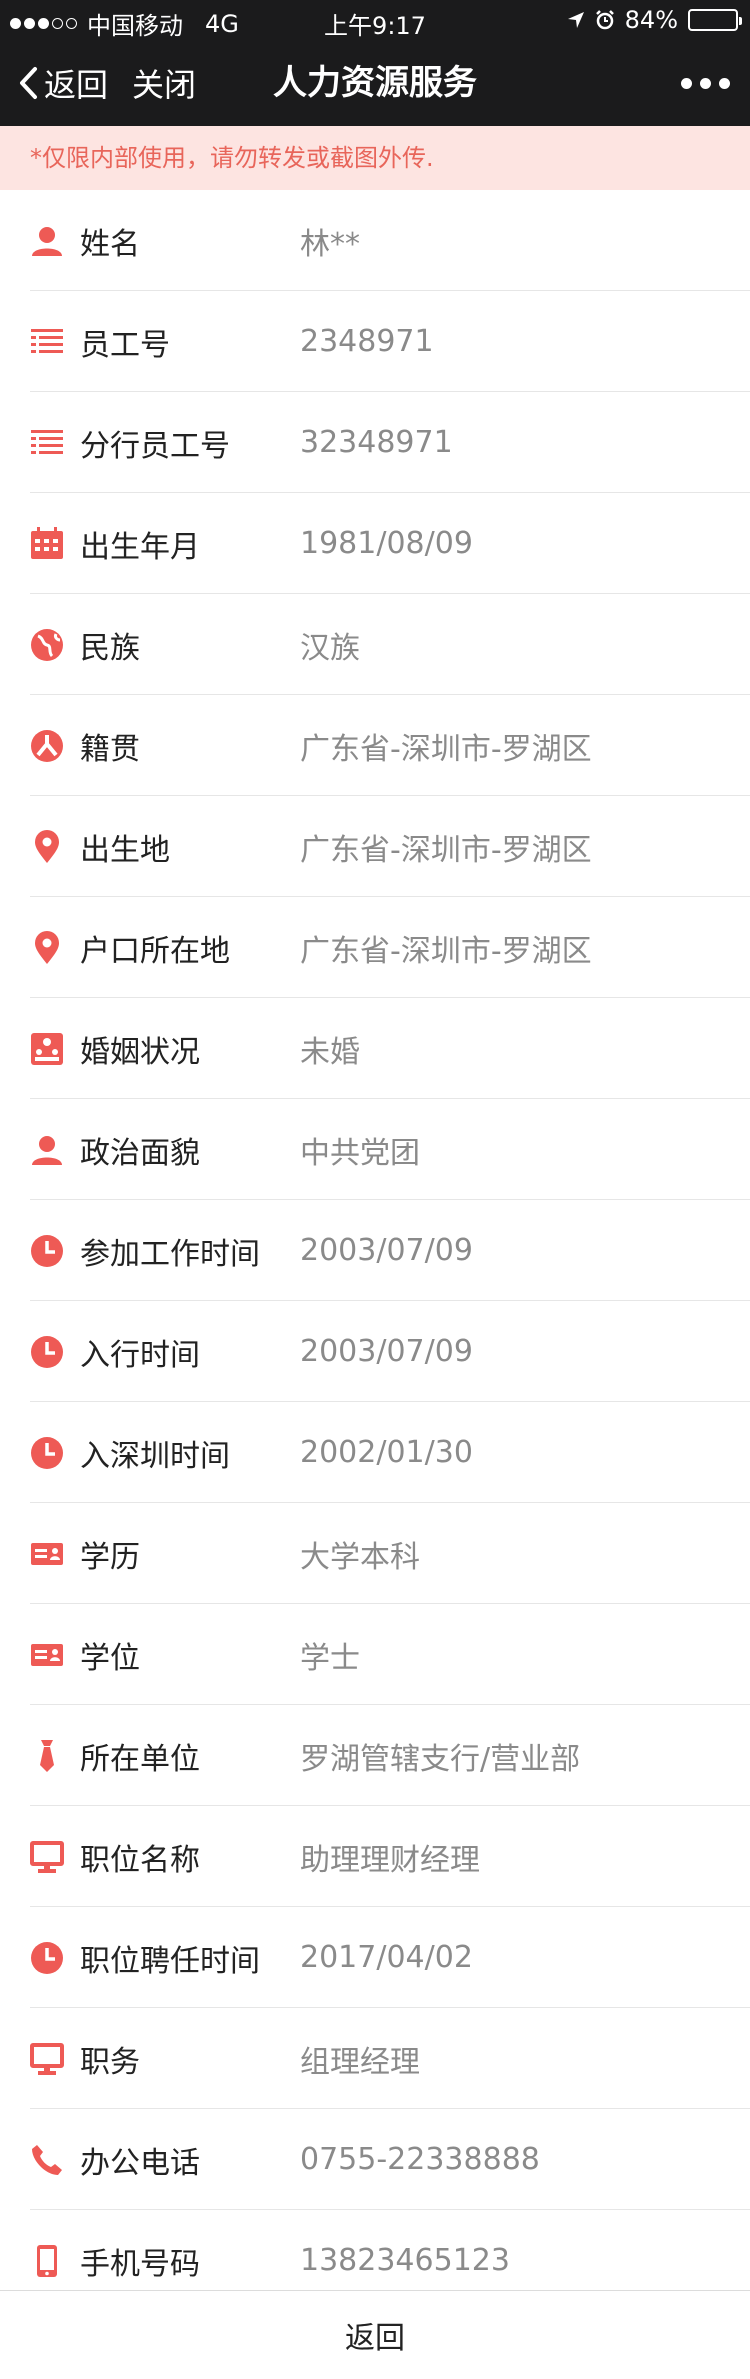 Image resolution: width=750 pixels, height=2379 pixels. What do you see at coordinates (575, 20) in the screenshot?
I see `location-arrow-icon` at bounding box center [575, 20].